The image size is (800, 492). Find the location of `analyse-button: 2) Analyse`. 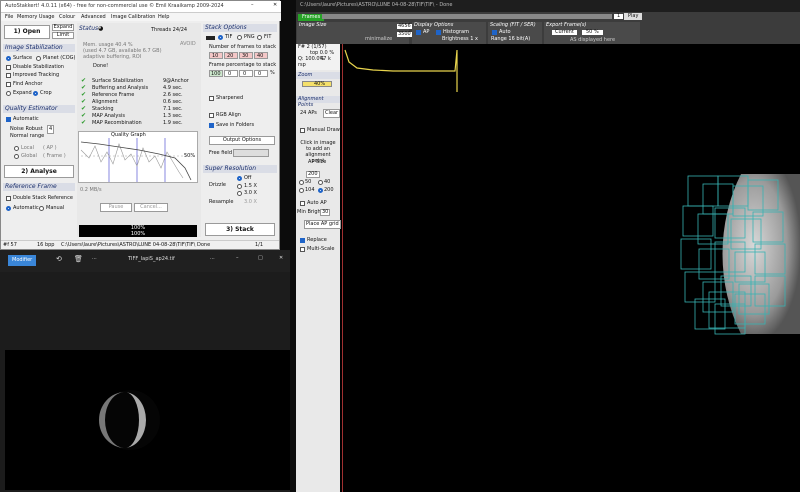

analyse-button: 2) Analyse is located at coordinates (39, 171).